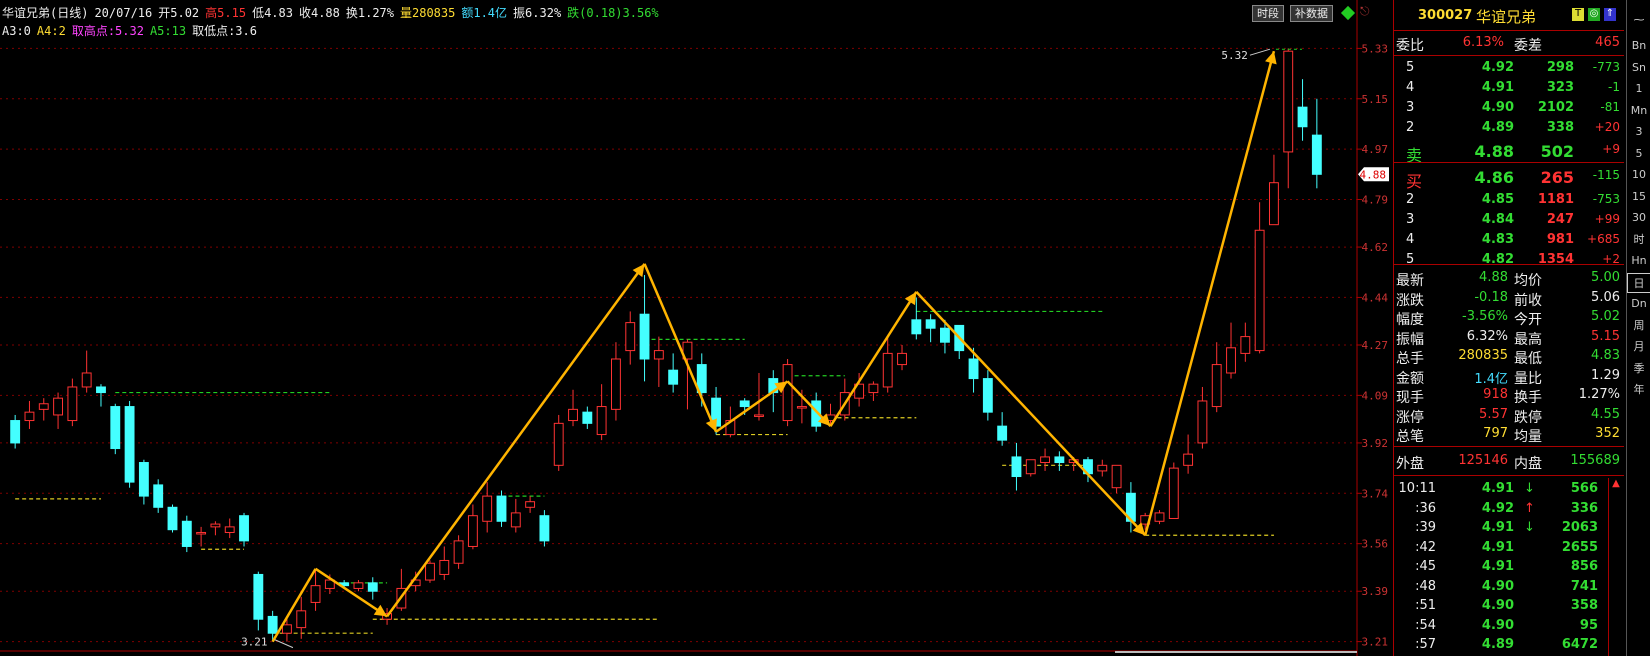 The image size is (1650, 656). I want to click on tick-volume: 336, so click(1584, 508).